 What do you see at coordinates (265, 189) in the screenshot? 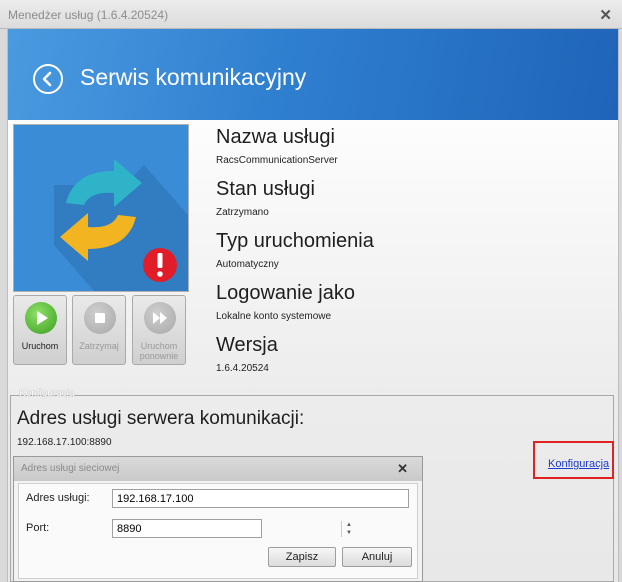
I see `service-state-label: Stan usługi` at bounding box center [265, 189].